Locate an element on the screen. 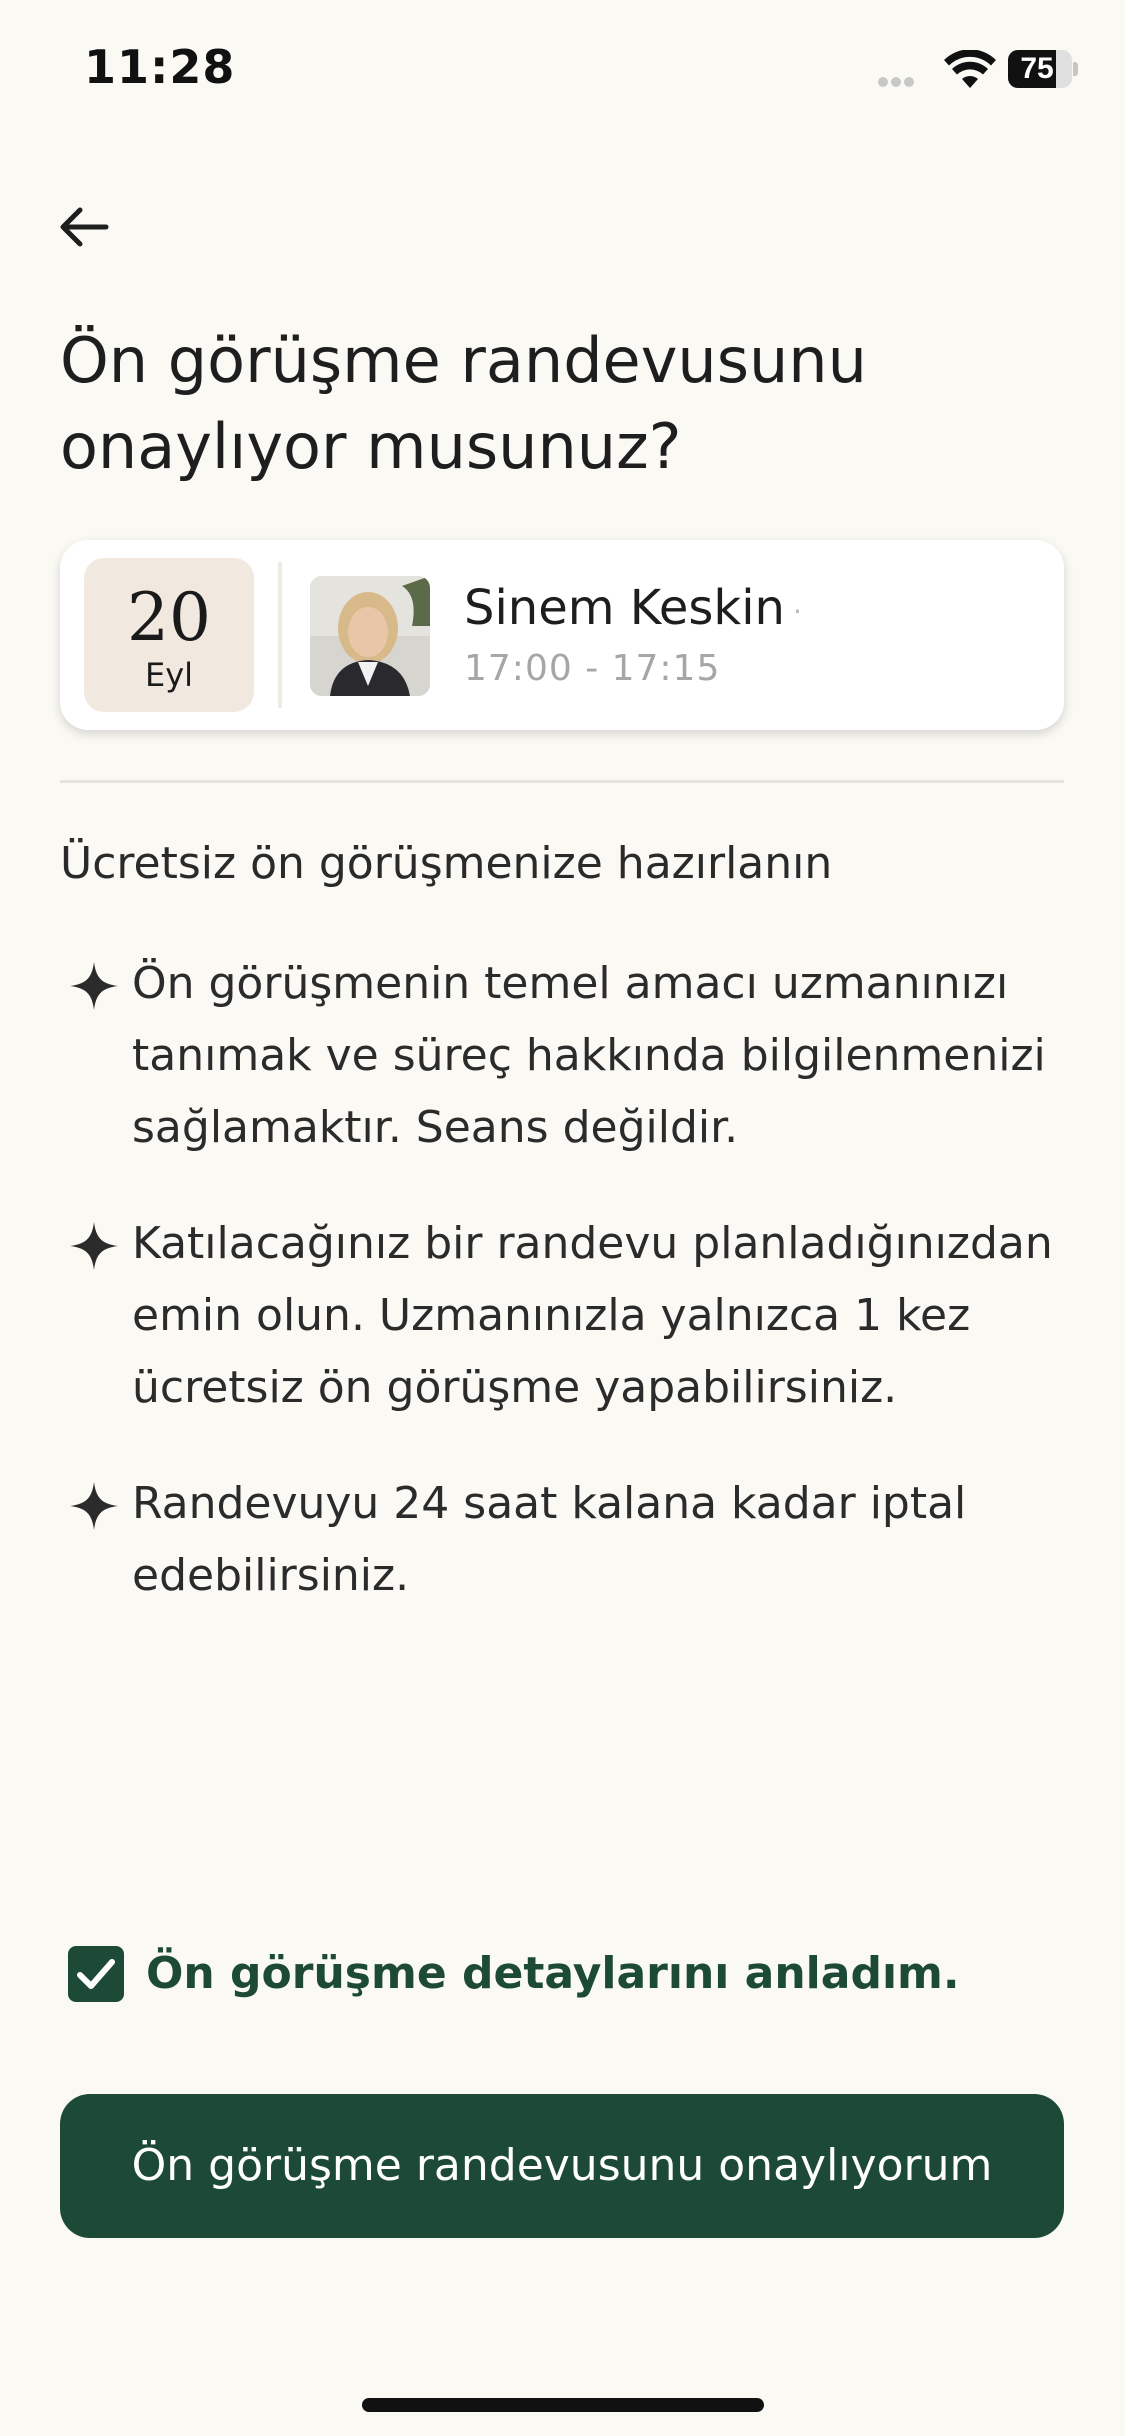  card-divider is located at coordinates (280, 635).